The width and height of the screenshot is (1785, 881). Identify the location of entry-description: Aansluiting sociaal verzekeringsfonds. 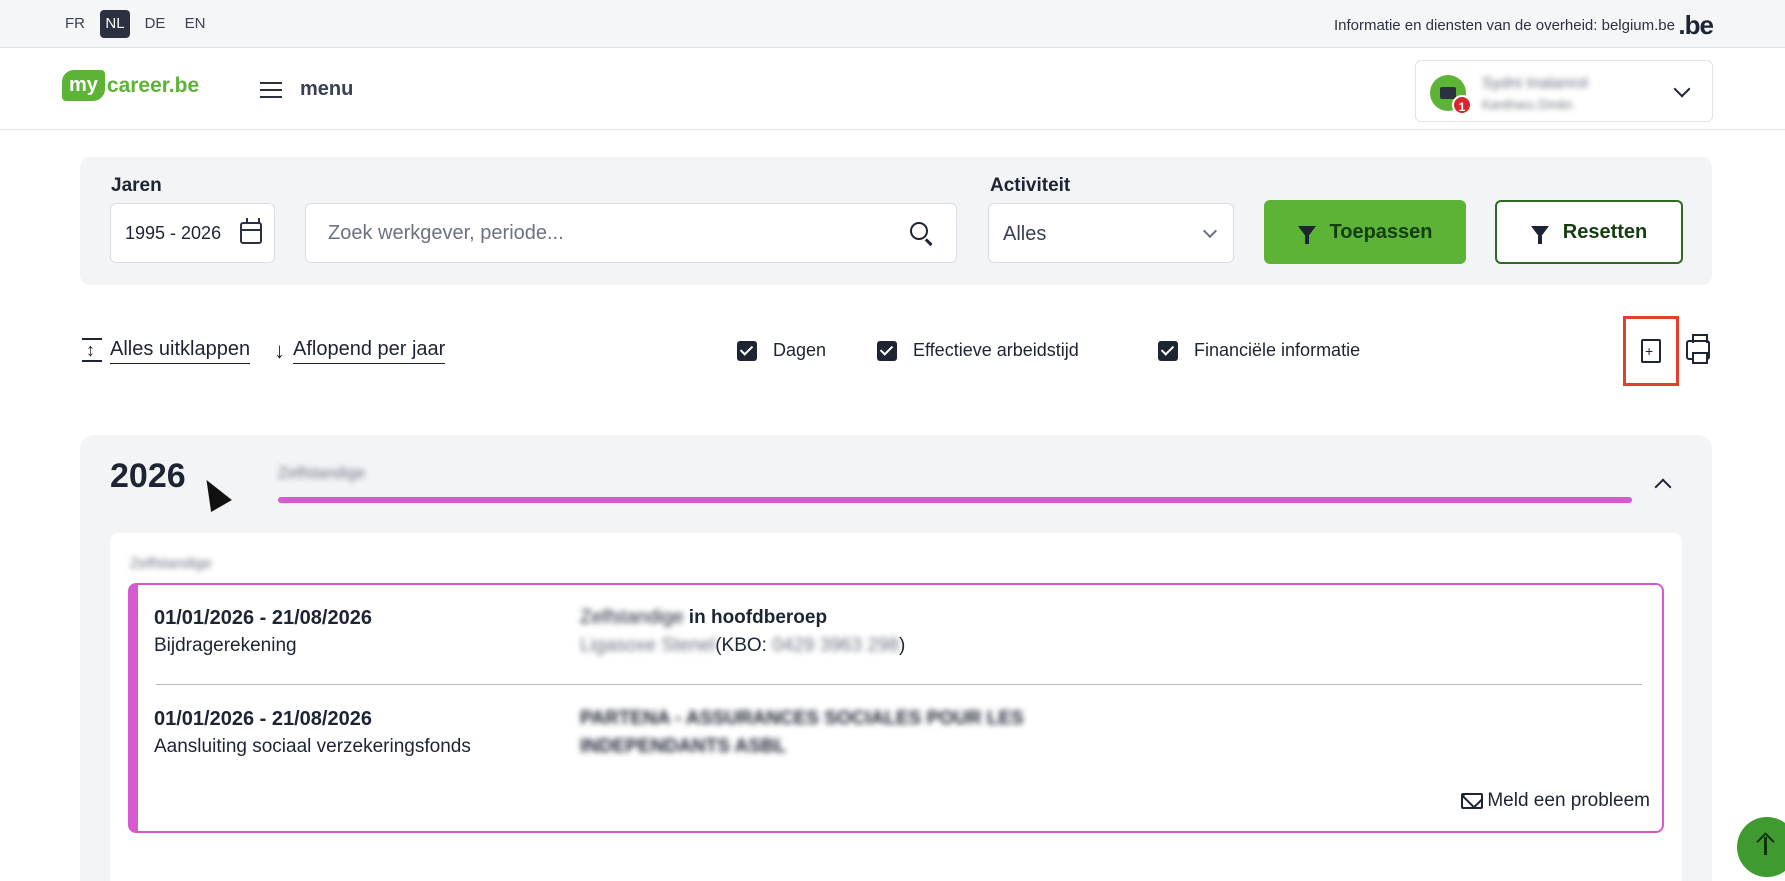
(312, 746).